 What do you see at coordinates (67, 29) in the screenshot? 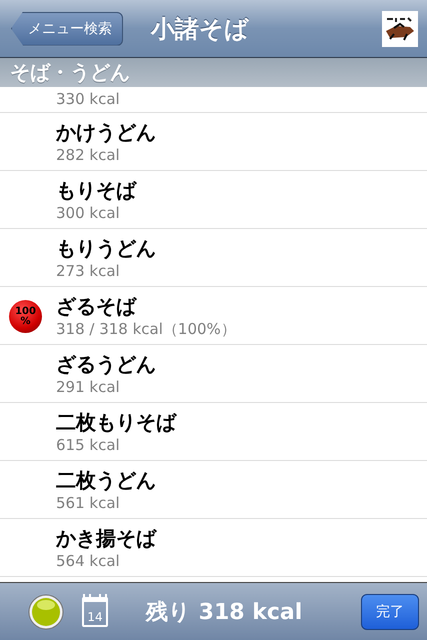
I see `back-button: メニュー検索` at bounding box center [67, 29].